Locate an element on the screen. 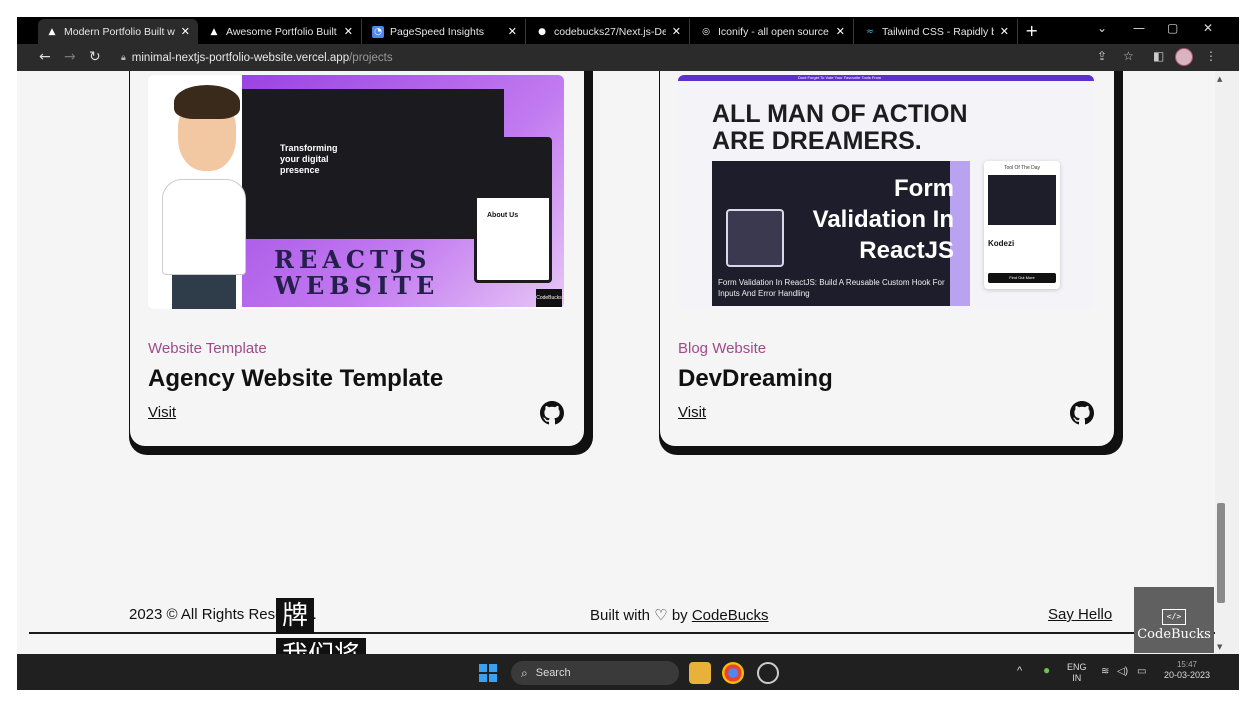 The width and height of the screenshot is (1254, 706). image-tool-name: Kodezi is located at coordinates (1001, 243).